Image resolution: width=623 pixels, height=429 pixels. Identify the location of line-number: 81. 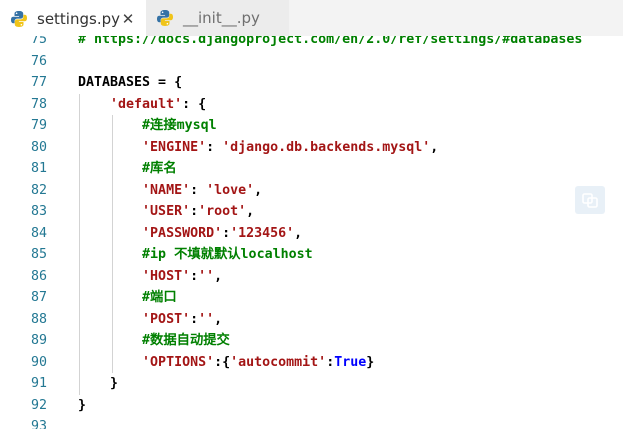
(38, 168).